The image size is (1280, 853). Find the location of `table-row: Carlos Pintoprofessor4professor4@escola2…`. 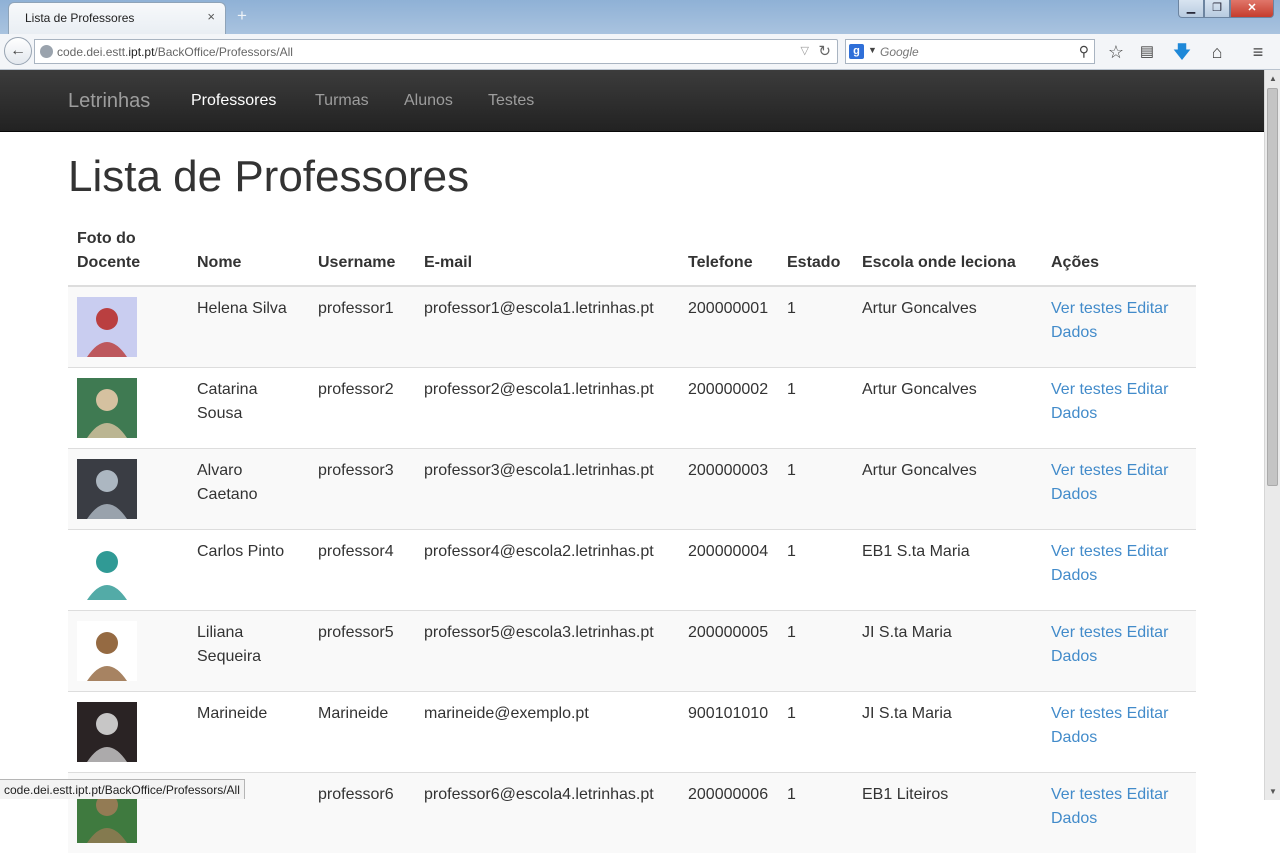

table-row: Carlos Pintoprofessor4professor4@escola2… is located at coordinates (632, 570).